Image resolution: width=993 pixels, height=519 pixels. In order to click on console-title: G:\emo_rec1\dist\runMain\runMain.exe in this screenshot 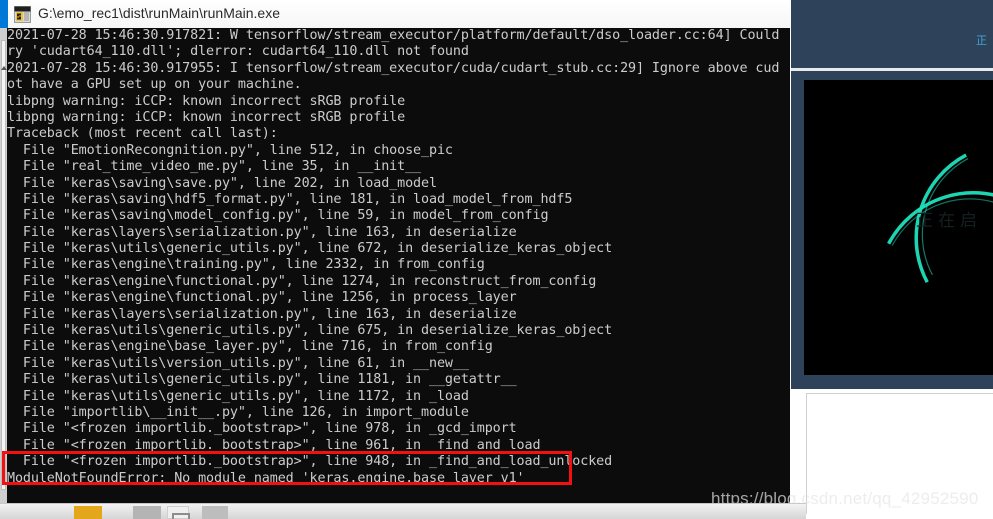, I will do `click(159, 13)`.